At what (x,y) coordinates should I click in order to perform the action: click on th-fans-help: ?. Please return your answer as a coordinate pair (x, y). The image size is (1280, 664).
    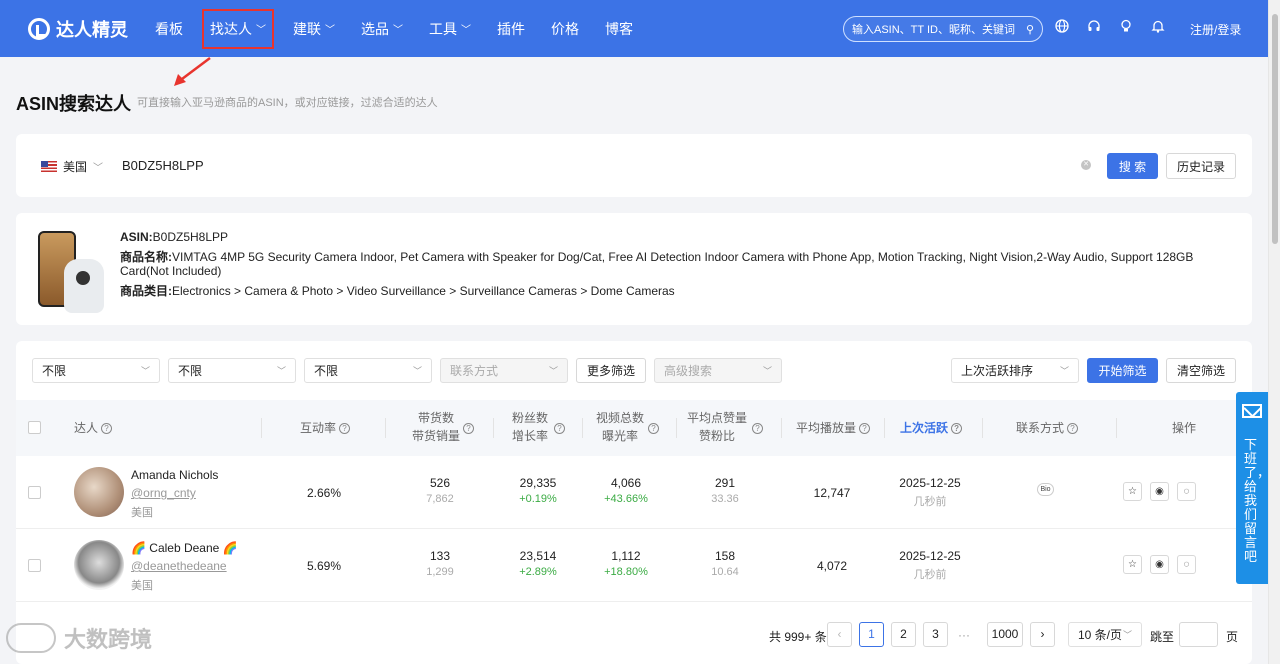
    Looking at the image, I should click on (558, 428).